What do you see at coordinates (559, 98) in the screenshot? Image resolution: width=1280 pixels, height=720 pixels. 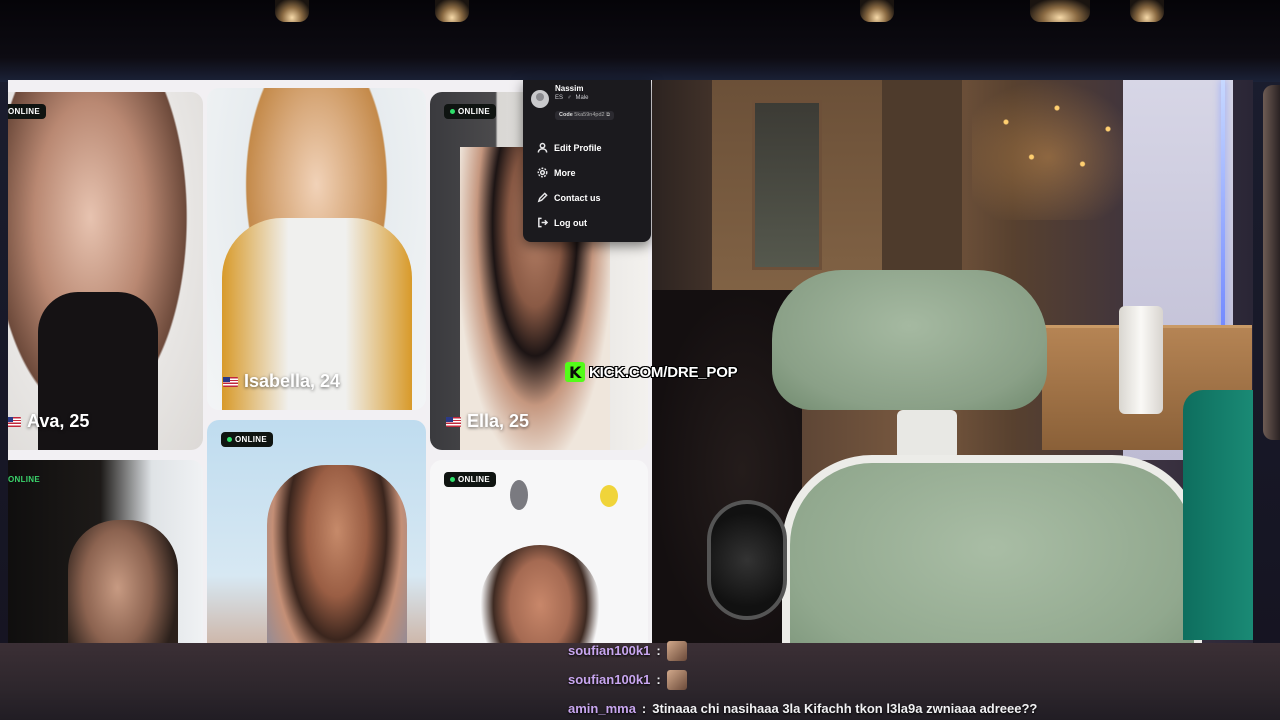 I see `country-code: ES` at bounding box center [559, 98].